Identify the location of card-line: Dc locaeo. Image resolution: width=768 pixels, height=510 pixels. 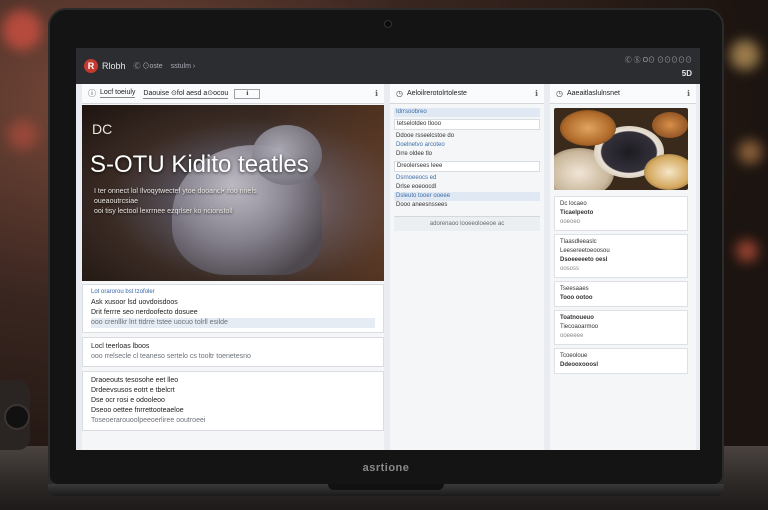
(573, 204).